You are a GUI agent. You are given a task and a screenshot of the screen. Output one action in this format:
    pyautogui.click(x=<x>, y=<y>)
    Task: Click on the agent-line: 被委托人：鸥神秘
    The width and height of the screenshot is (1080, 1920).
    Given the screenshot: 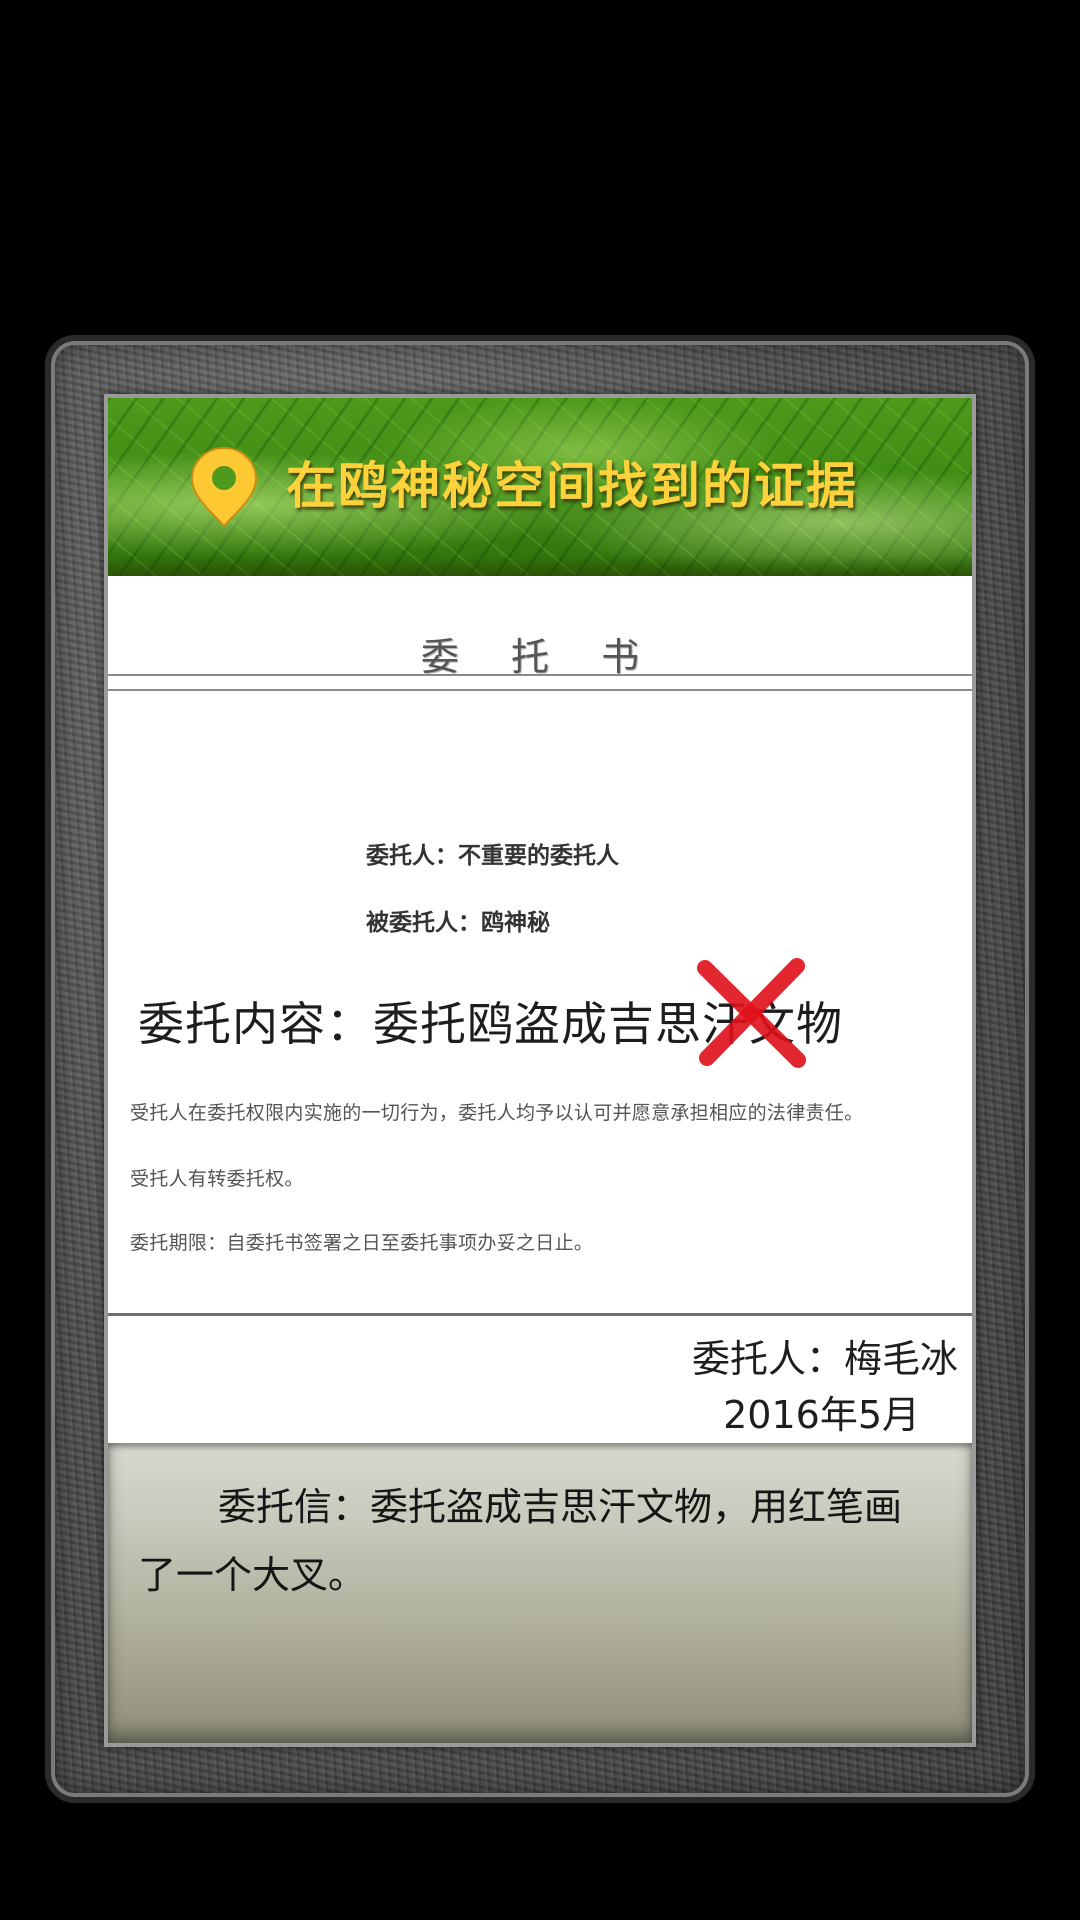 What is the action you would take?
    pyautogui.click(x=458, y=923)
    